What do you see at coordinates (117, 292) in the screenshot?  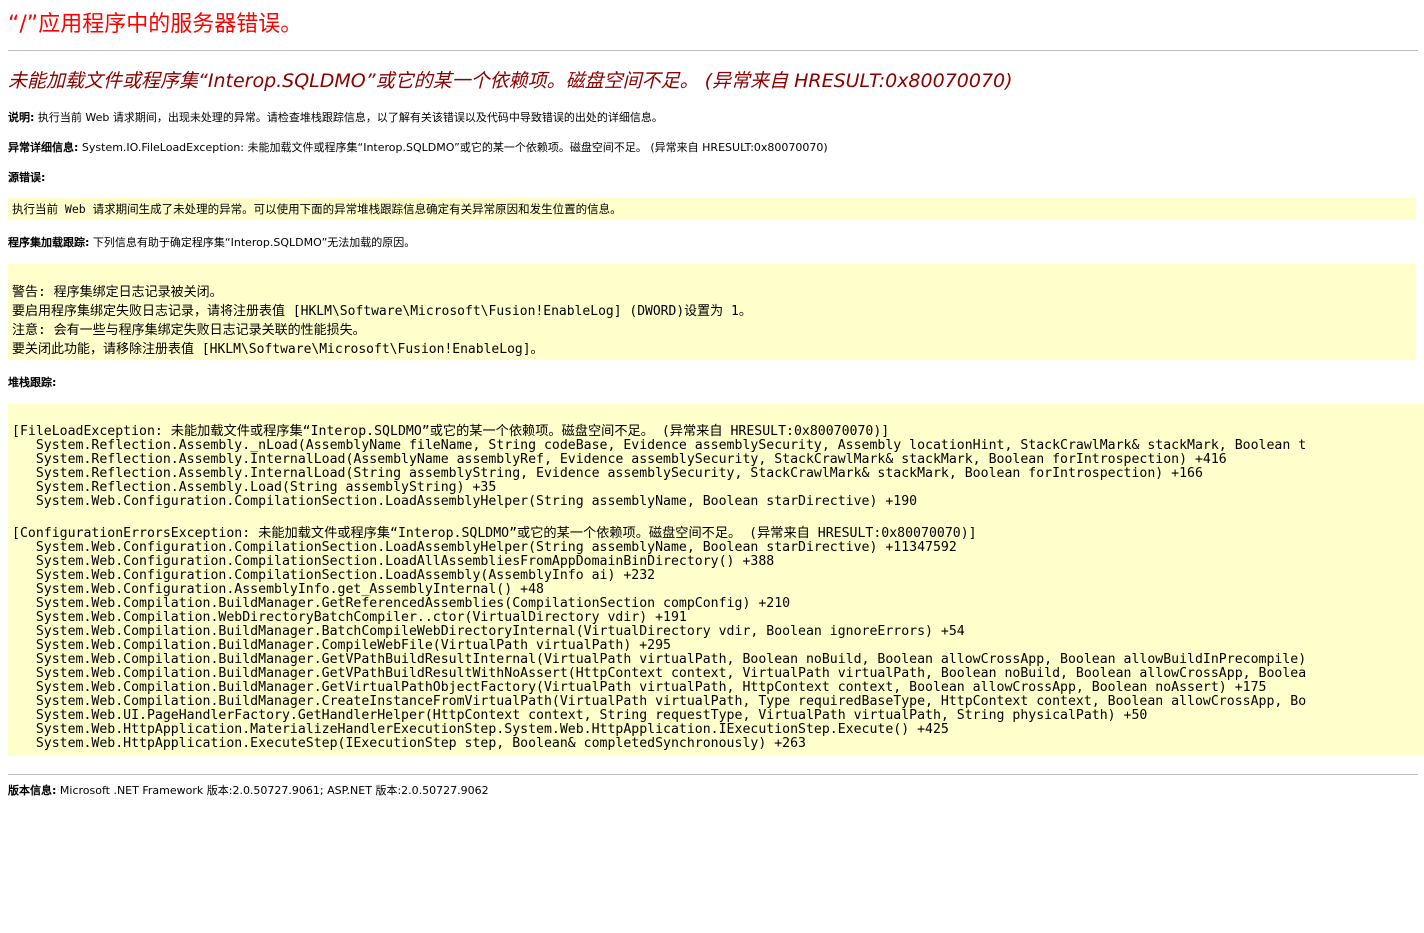 I see `assembly-trace-line: 警告: 程序集绑定日志记录被关闭。` at bounding box center [117, 292].